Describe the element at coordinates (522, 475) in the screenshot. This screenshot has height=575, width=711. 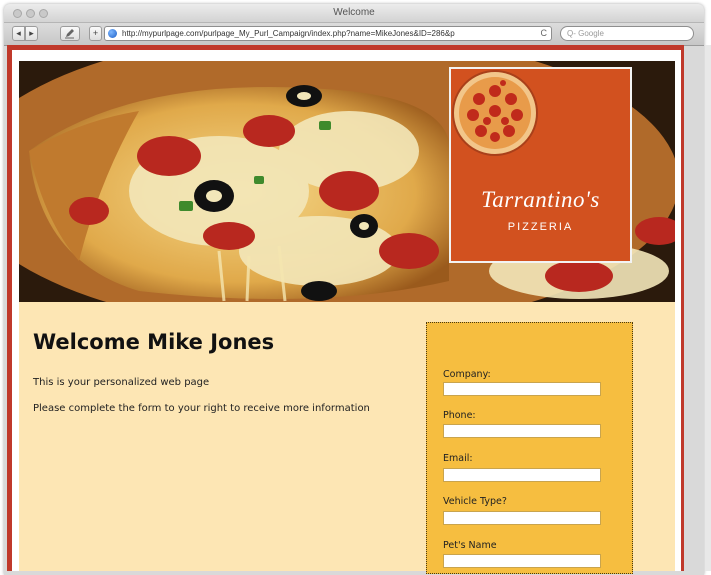
I see `email-input` at that location.